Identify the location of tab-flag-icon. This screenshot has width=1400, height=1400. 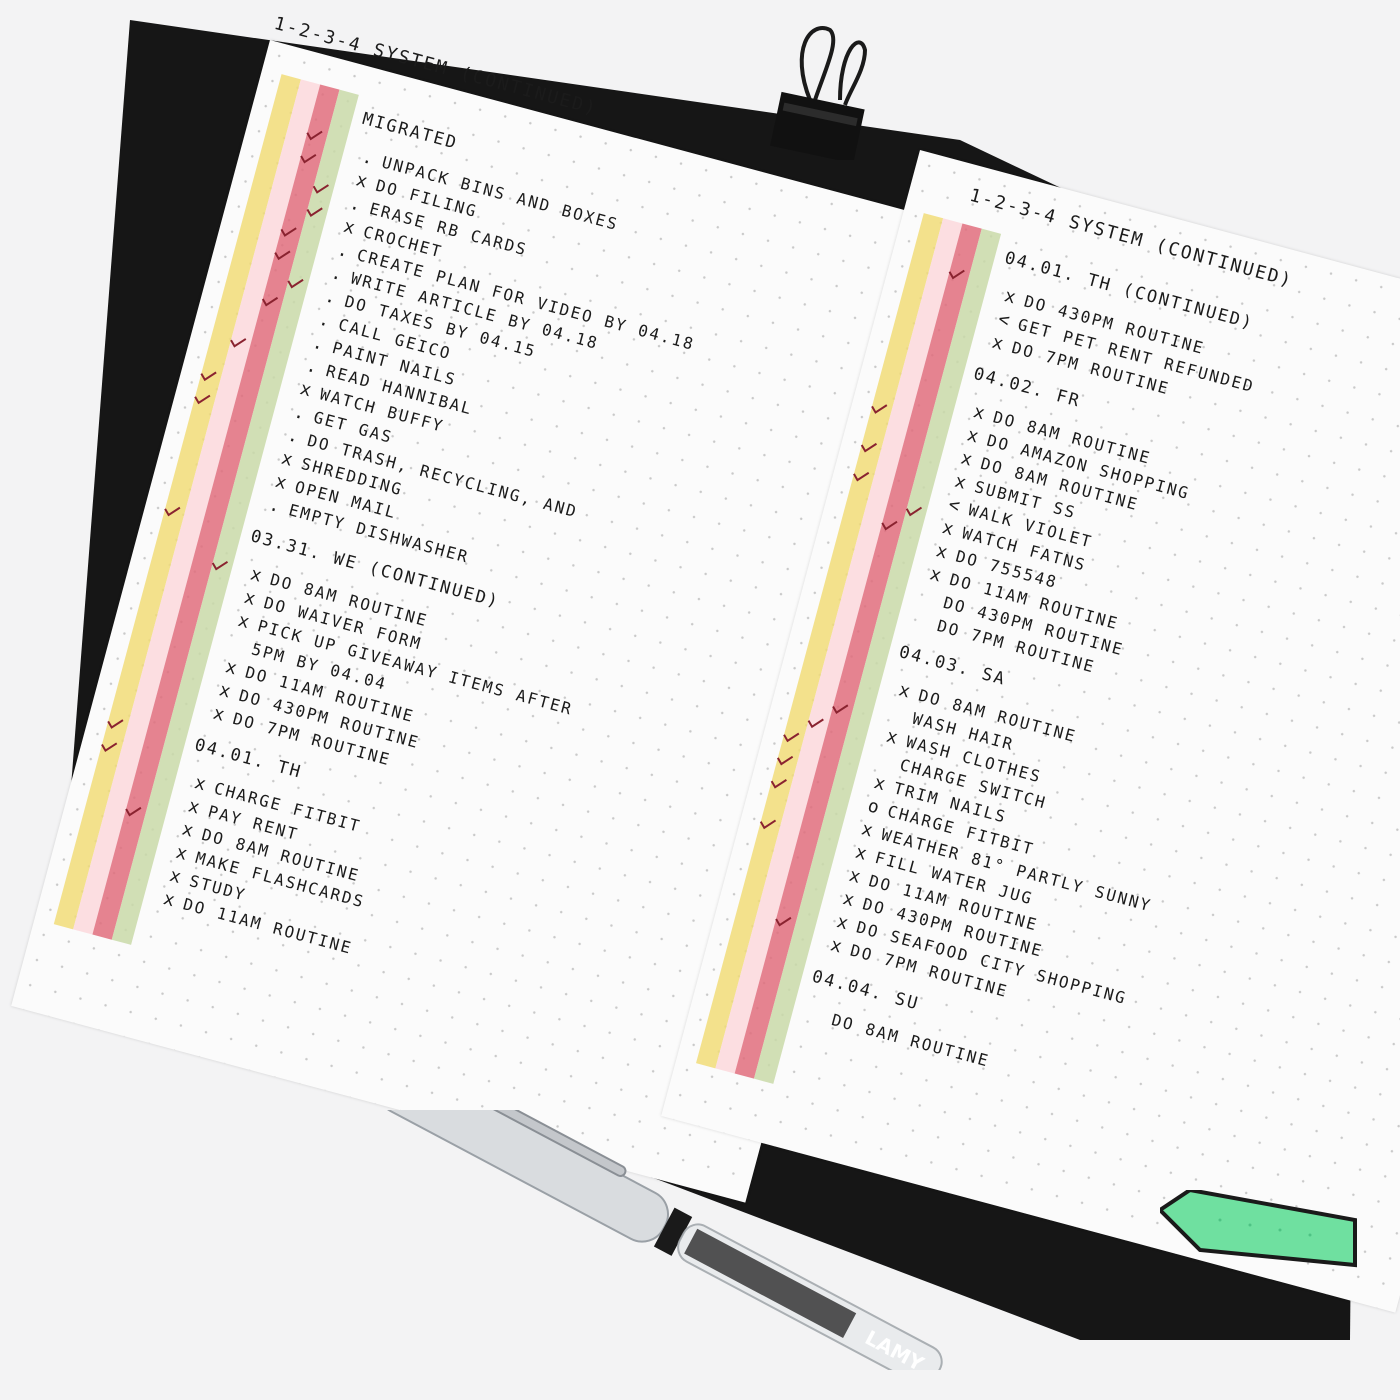
(1258, 1229).